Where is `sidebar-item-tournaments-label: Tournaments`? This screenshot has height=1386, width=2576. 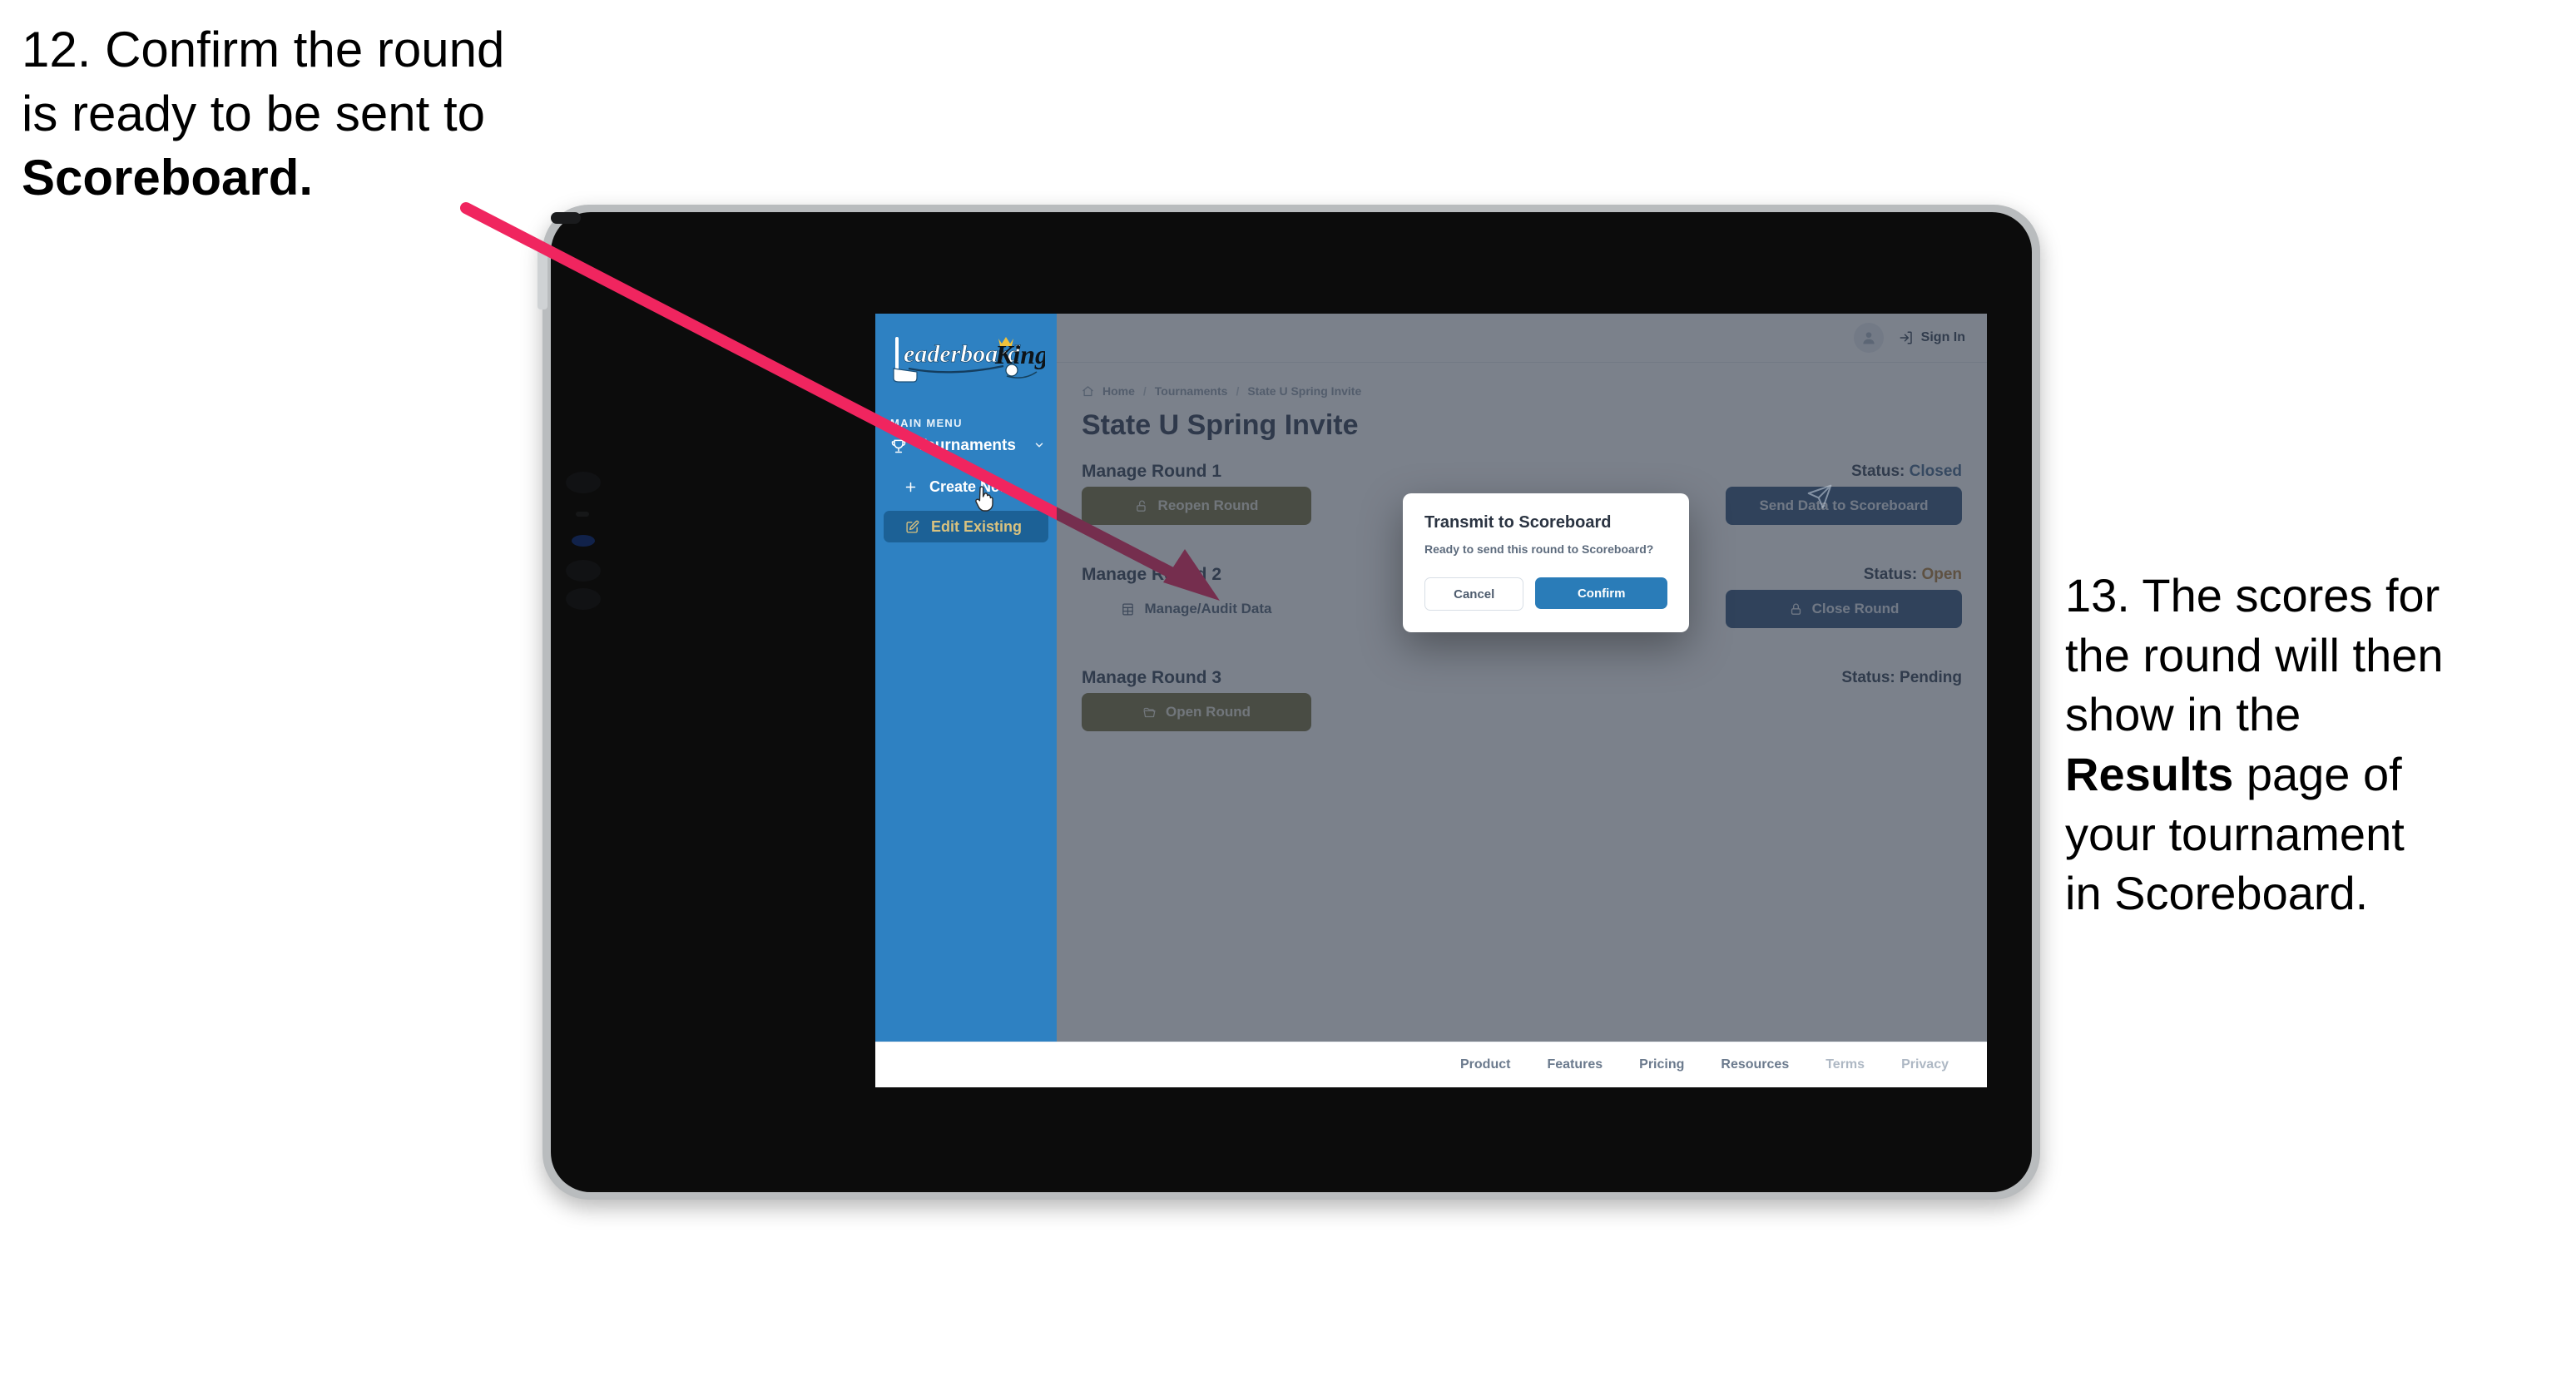
sidebar-item-tournaments-label: Tournaments is located at coordinates (967, 445).